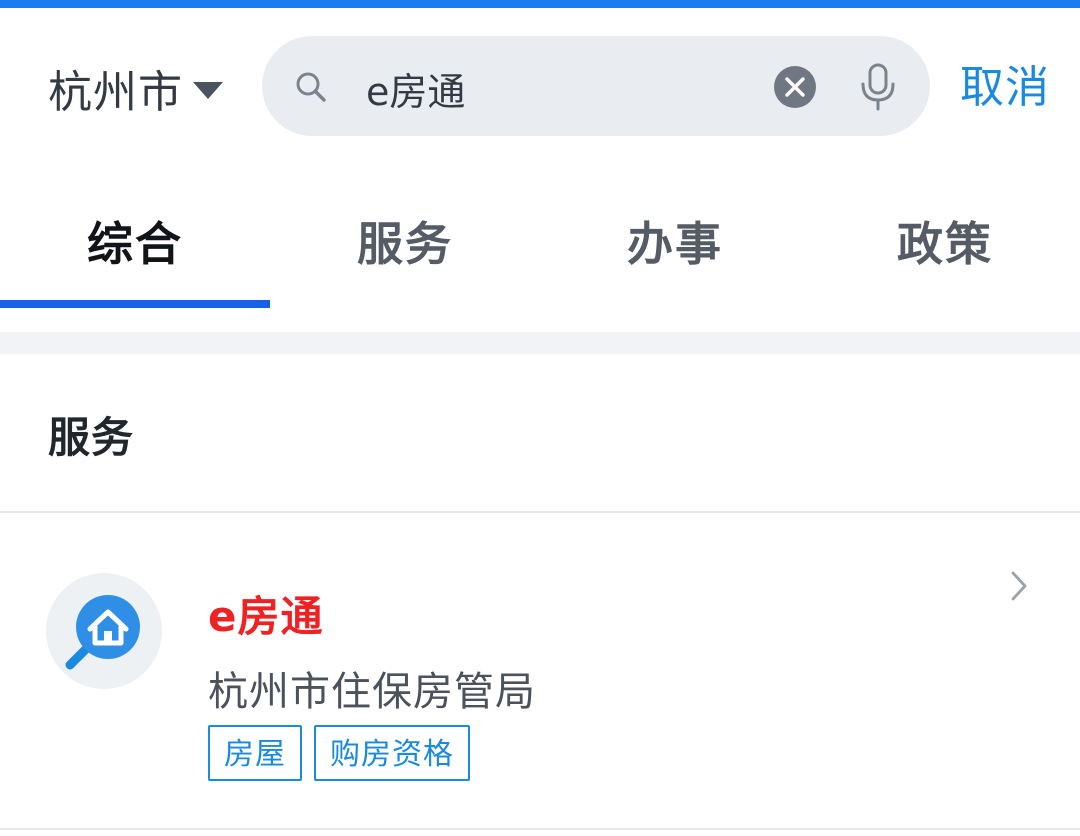  Describe the element at coordinates (135, 244) in the screenshot. I see `tab-label: 综合` at that location.